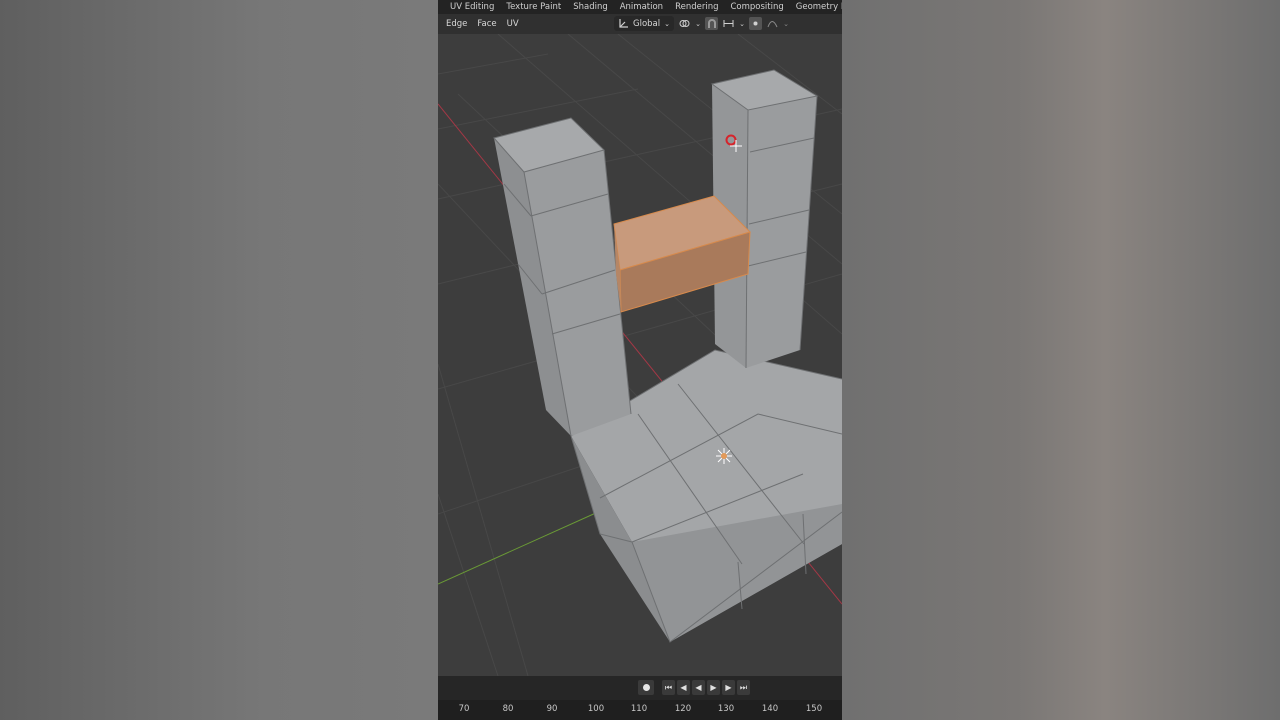 This screenshot has width=1280, height=720. I want to click on tab-texture-paint: Texture Paint, so click(533, 7).